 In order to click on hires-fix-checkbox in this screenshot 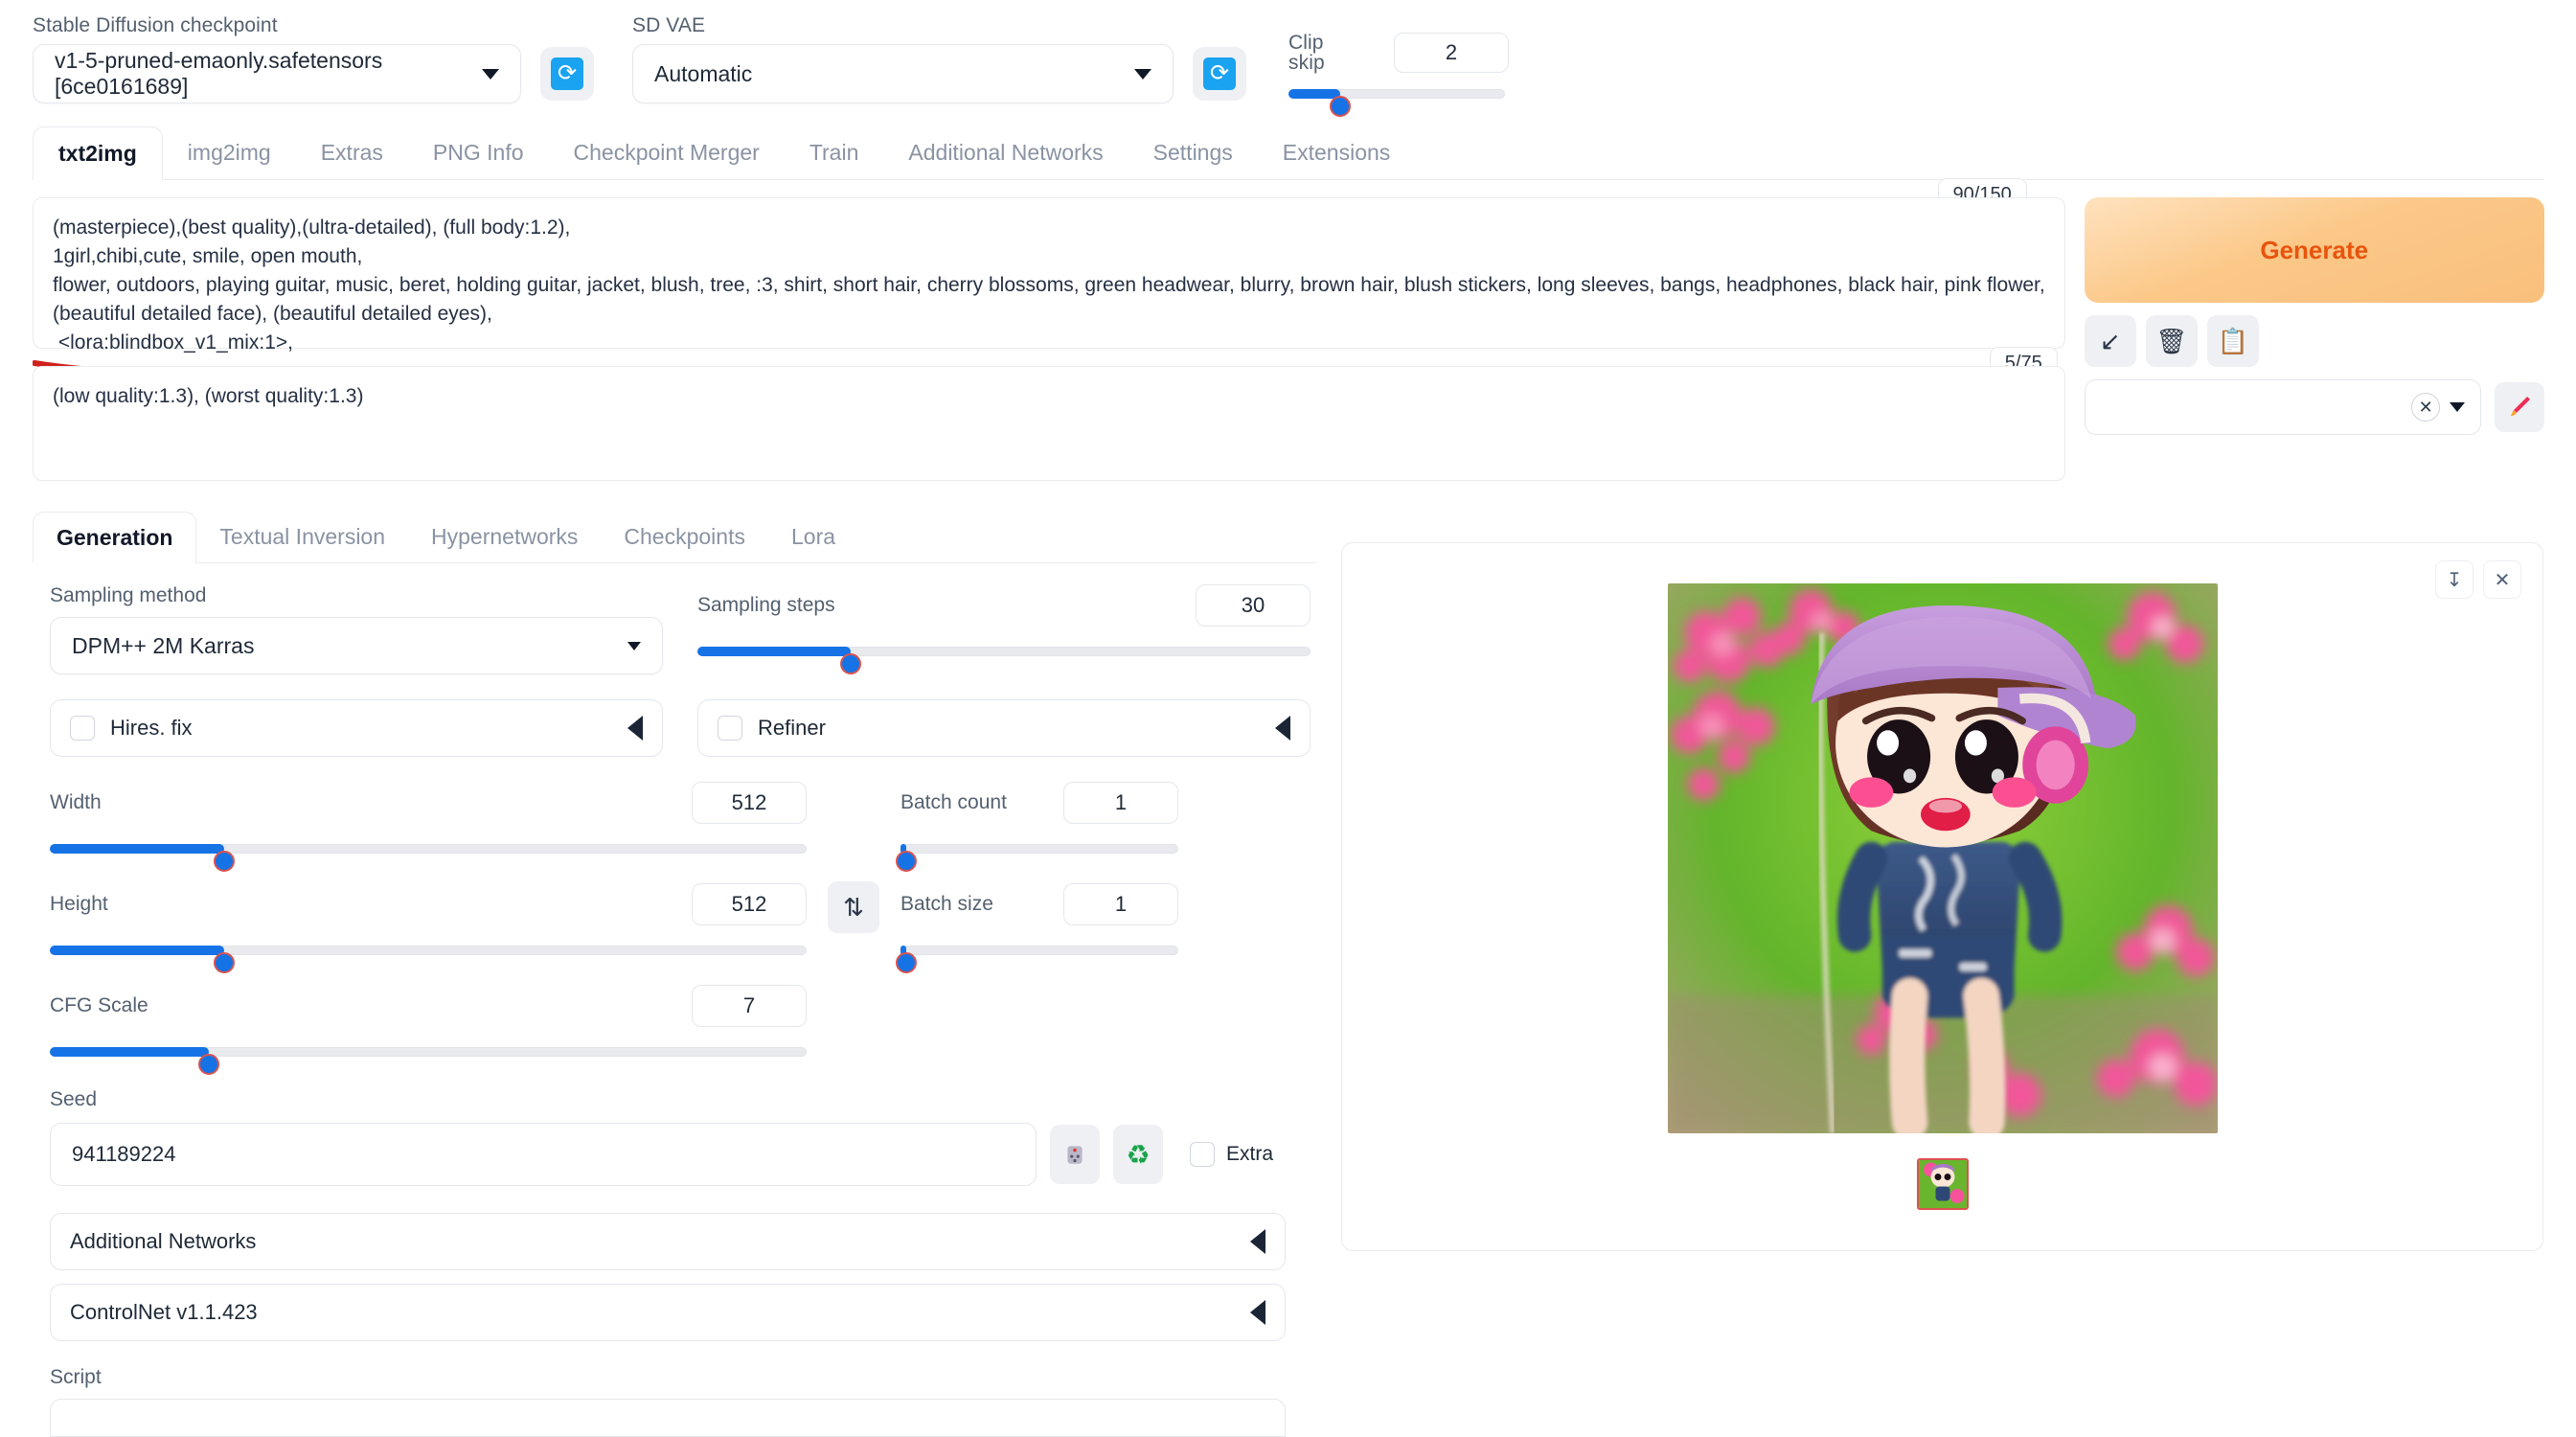, I will do `click(82, 728)`.